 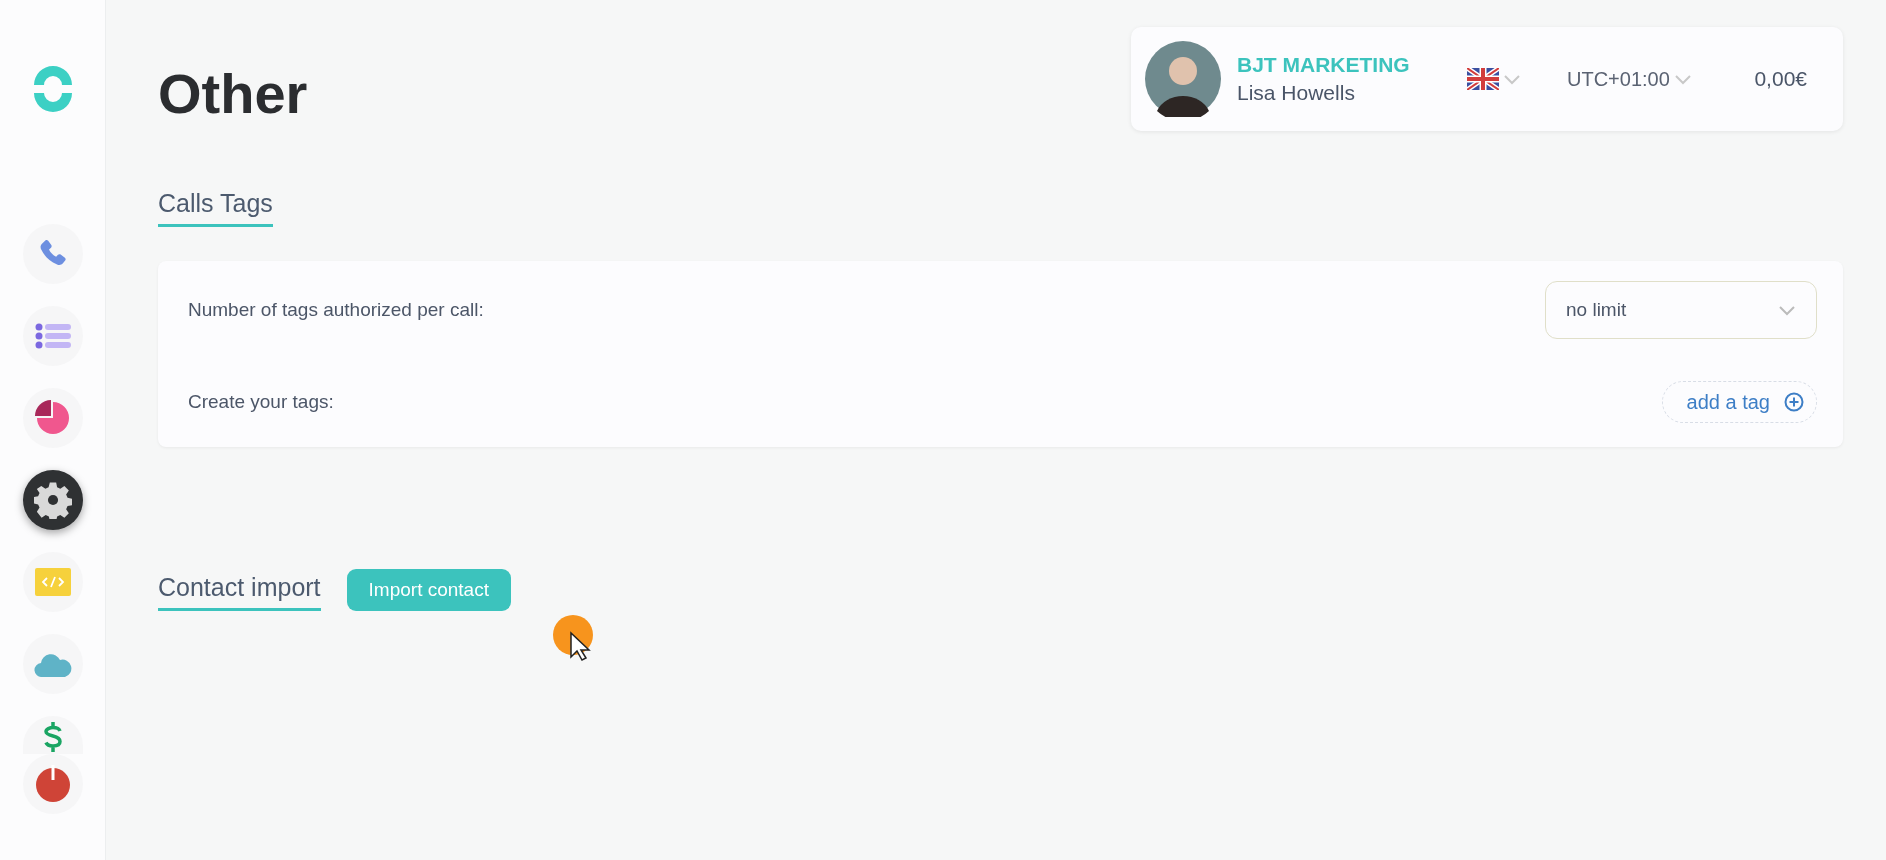 What do you see at coordinates (52, 582) in the screenshot?
I see `code-icon` at bounding box center [52, 582].